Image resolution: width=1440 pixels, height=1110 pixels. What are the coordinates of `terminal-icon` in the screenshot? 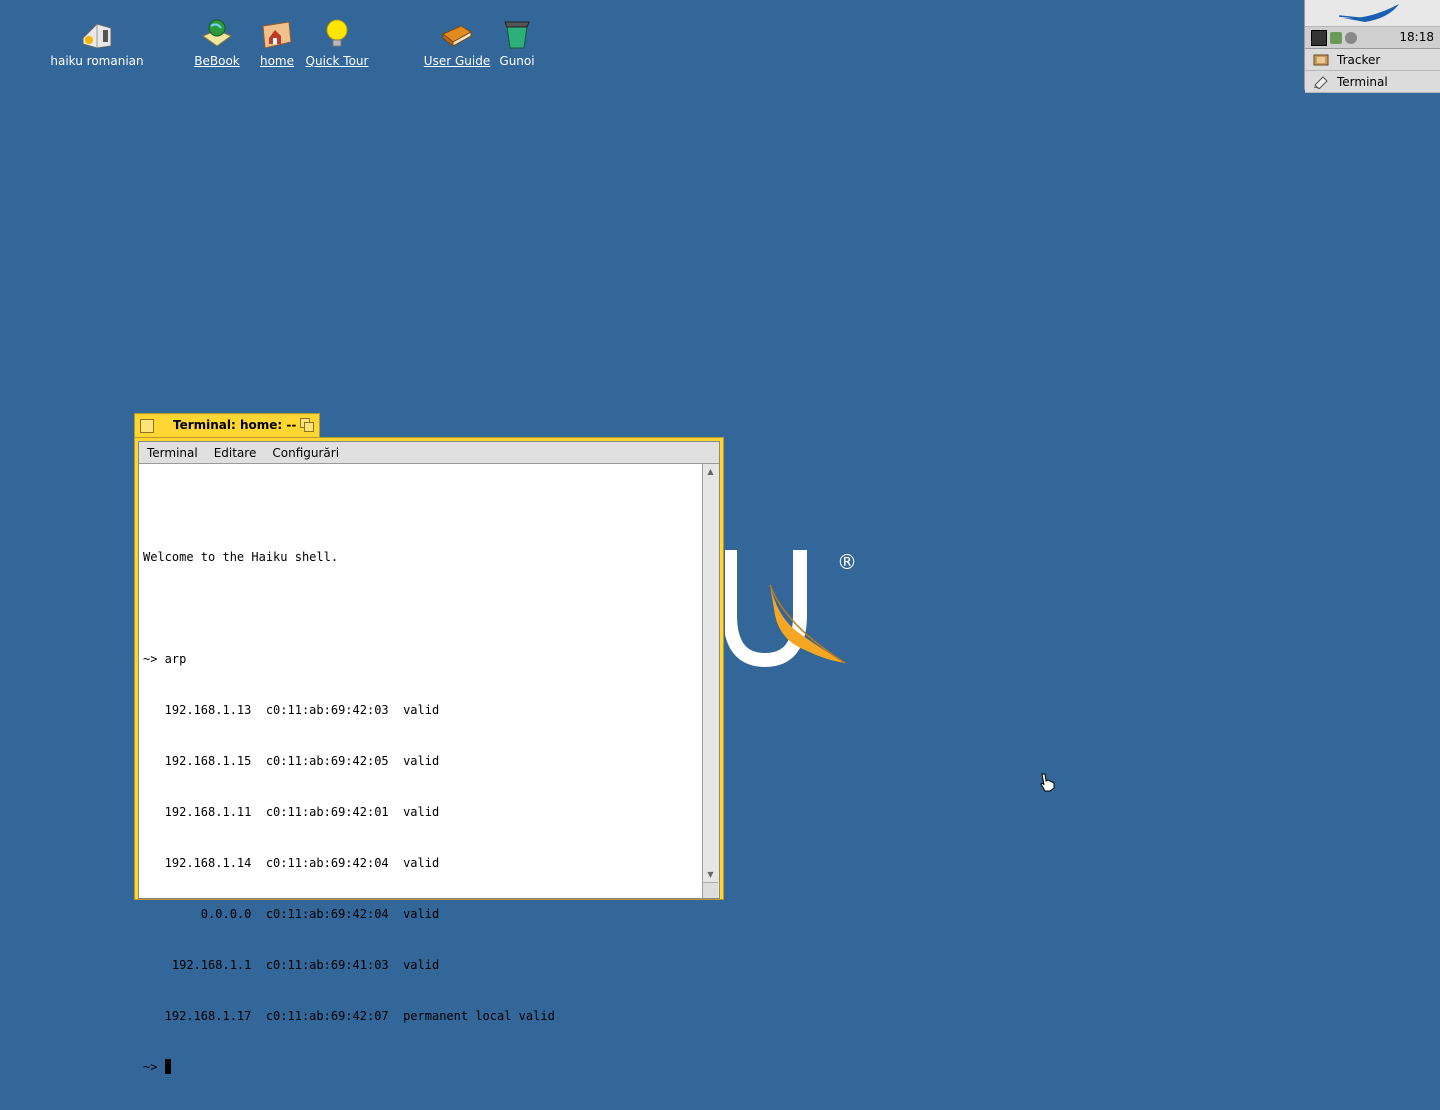 It's located at (1320, 82).